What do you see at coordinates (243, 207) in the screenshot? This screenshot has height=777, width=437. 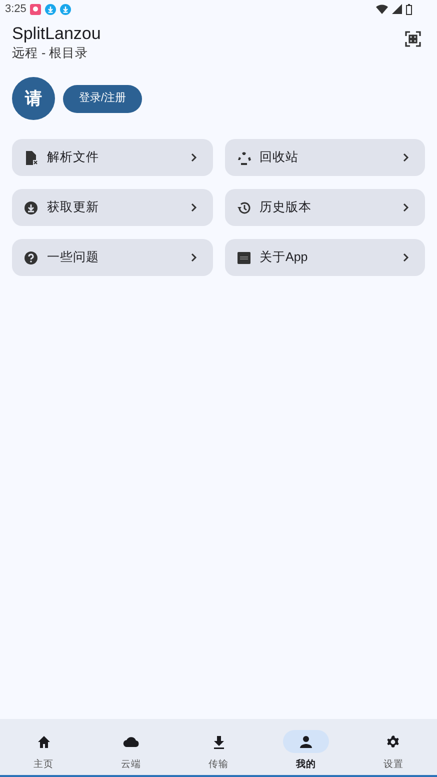 I see `history-icon` at bounding box center [243, 207].